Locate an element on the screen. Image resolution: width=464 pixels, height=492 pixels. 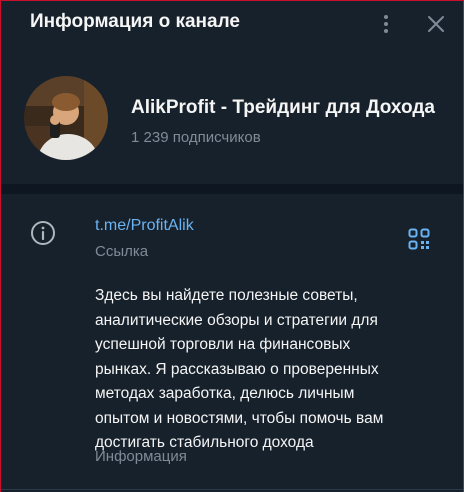
info-icon is located at coordinates (43, 233).